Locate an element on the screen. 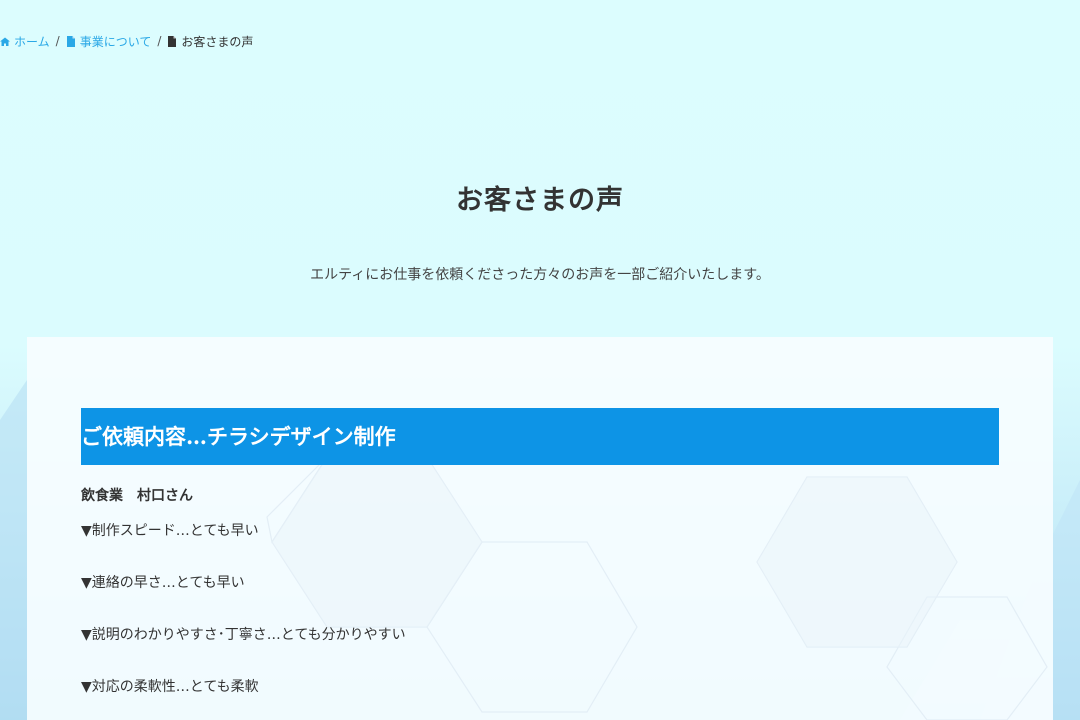  home-icon is located at coordinates (5, 41).